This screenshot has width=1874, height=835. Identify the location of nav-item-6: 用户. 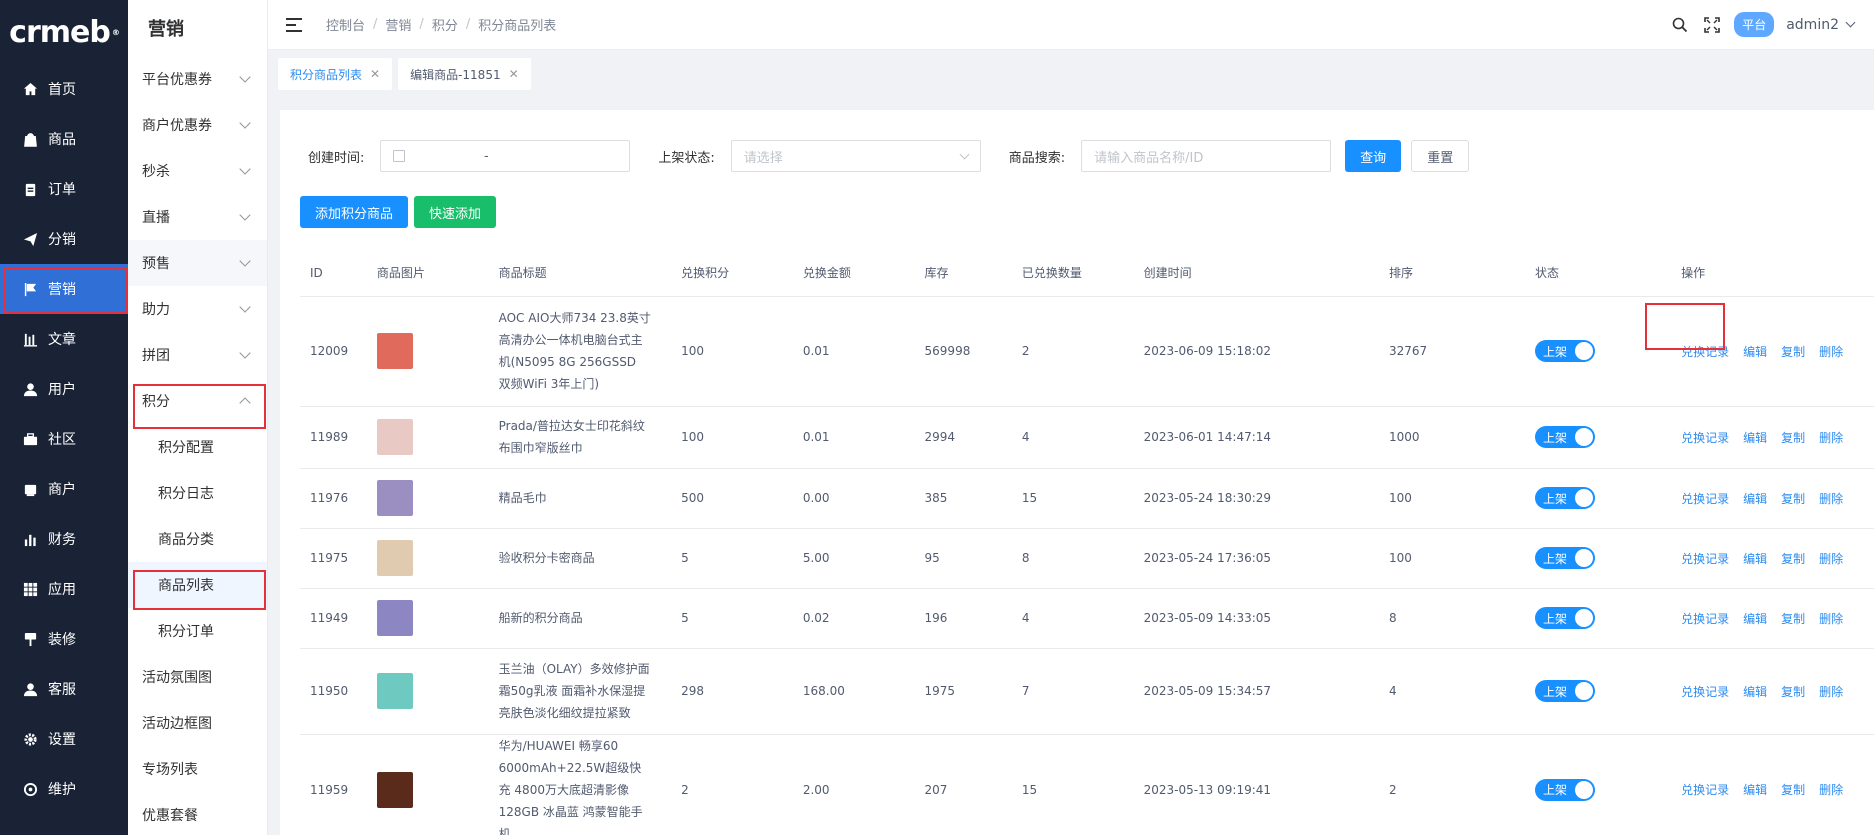
(64, 389).